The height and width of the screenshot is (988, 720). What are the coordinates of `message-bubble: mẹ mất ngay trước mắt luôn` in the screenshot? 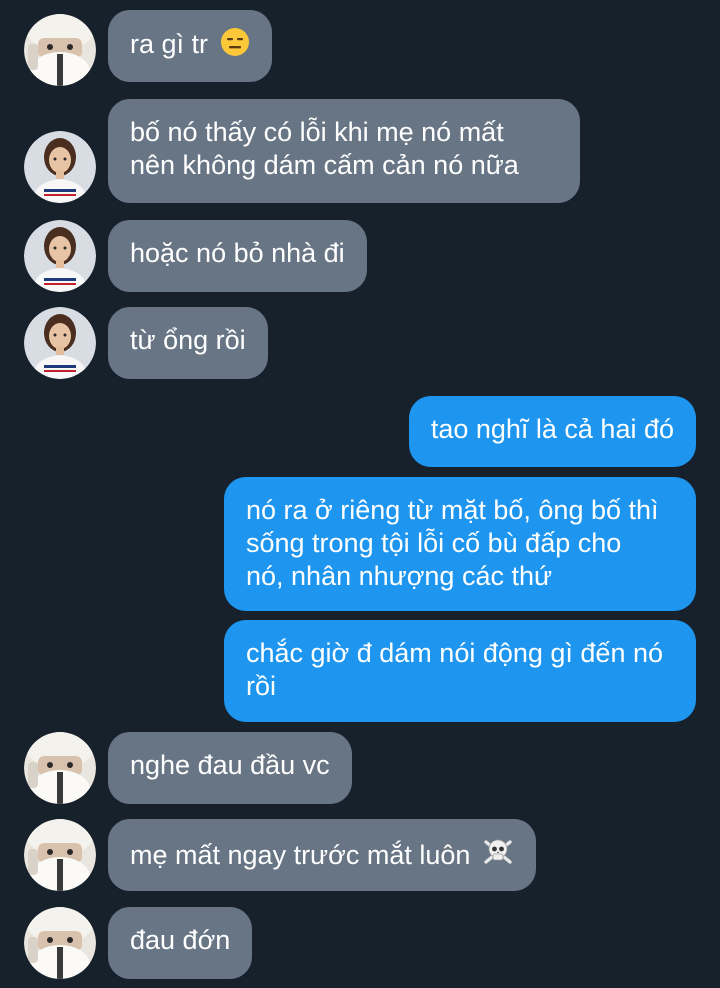 It's located at (322, 855).